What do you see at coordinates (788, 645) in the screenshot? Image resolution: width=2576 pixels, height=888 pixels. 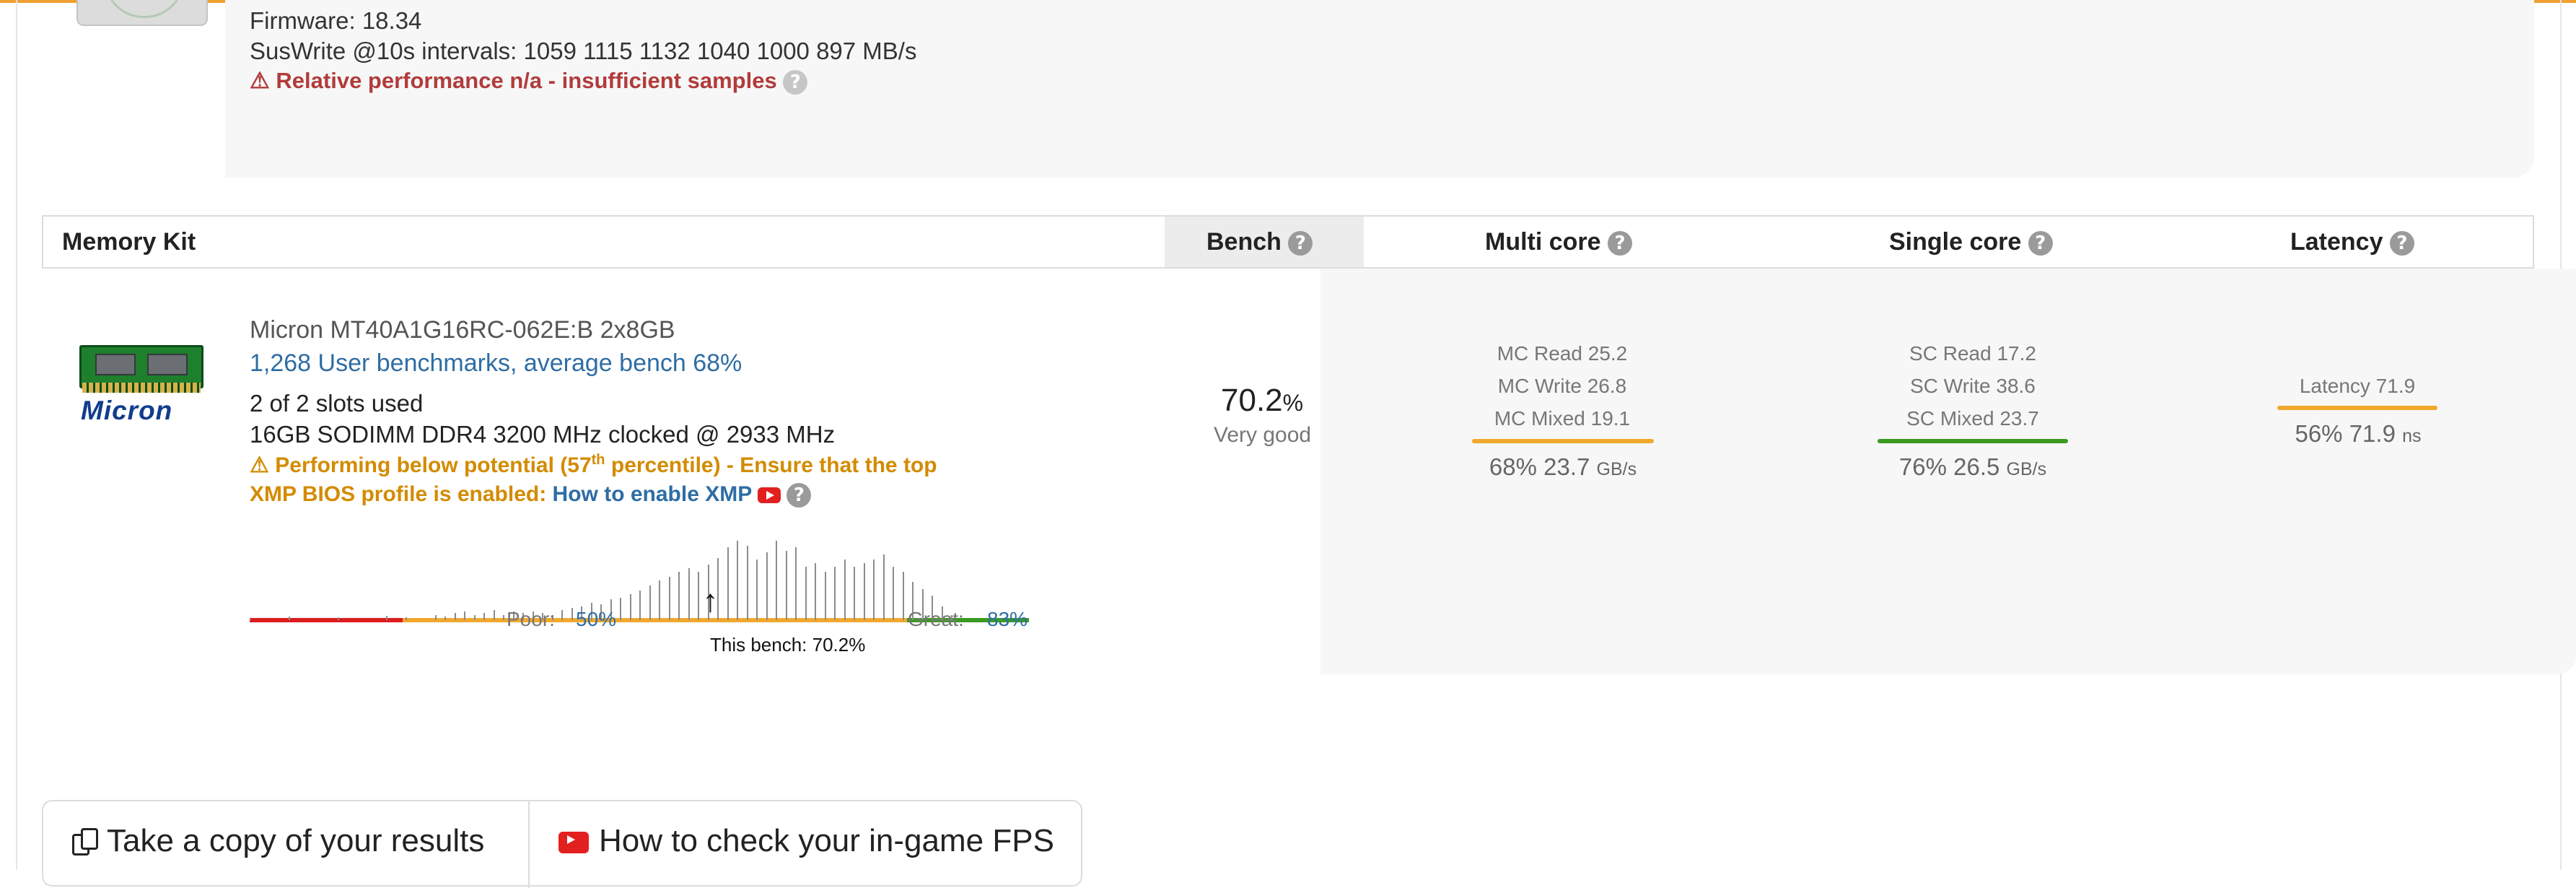 I see `this-bench-label: This bench: 70.2%` at bounding box center [788, 645].